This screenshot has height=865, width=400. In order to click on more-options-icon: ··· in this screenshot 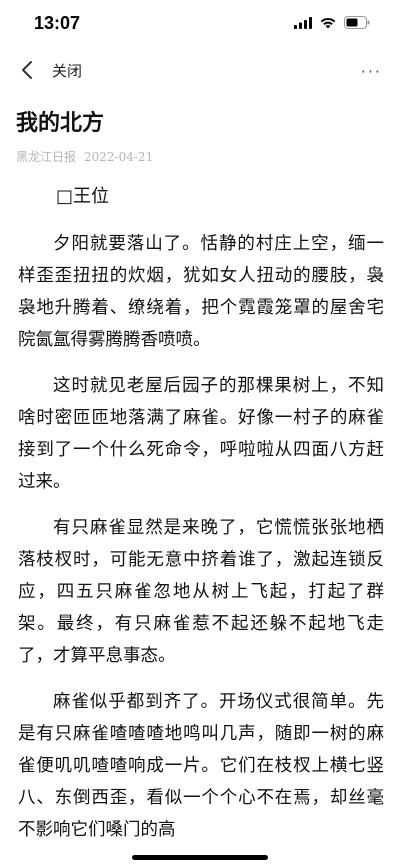, I will do `click(371, 71)`.